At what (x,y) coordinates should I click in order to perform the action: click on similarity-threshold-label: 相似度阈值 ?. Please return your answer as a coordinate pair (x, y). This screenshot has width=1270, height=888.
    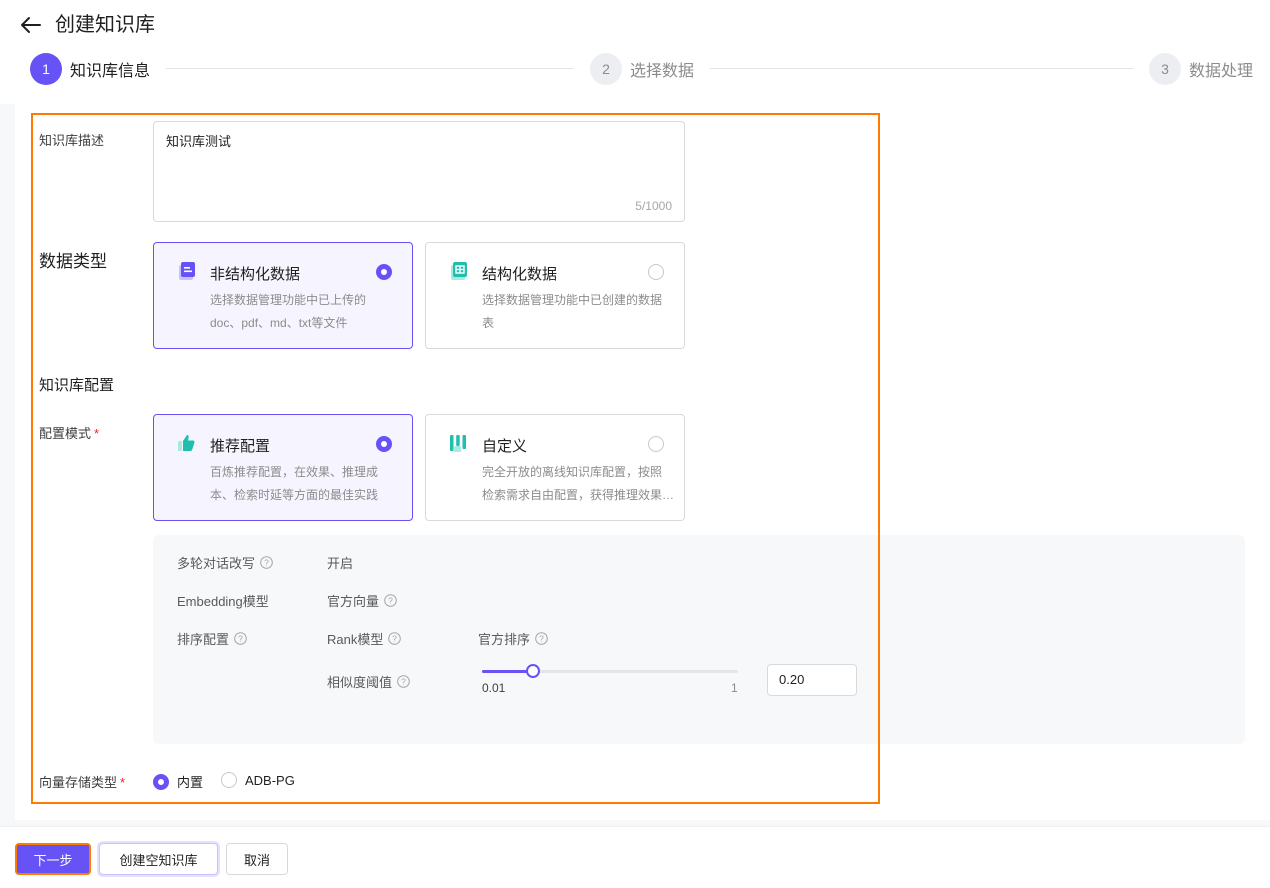
    Looking at the image, I should click on (368, 681).